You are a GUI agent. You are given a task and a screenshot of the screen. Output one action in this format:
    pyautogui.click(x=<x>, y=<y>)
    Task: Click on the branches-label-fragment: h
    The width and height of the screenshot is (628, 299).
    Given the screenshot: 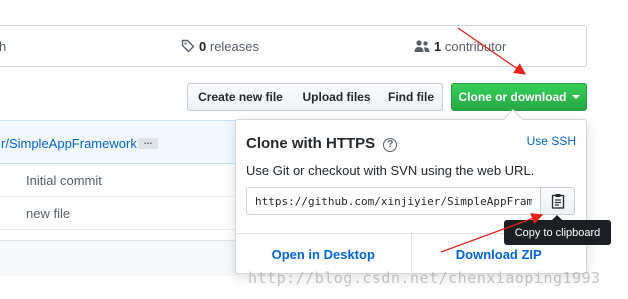 What is the action you would take?
    pyautogui.click(x=3, y=46)
    